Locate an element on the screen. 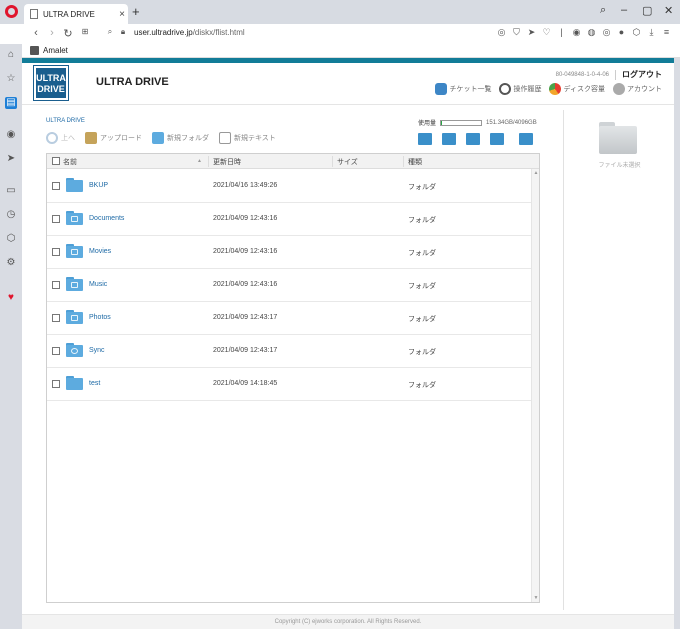 Image resolution: width=680 pixels, height=629 pixels. new-folder-button: 新規フォルダ is located at coordinates (180, 138).